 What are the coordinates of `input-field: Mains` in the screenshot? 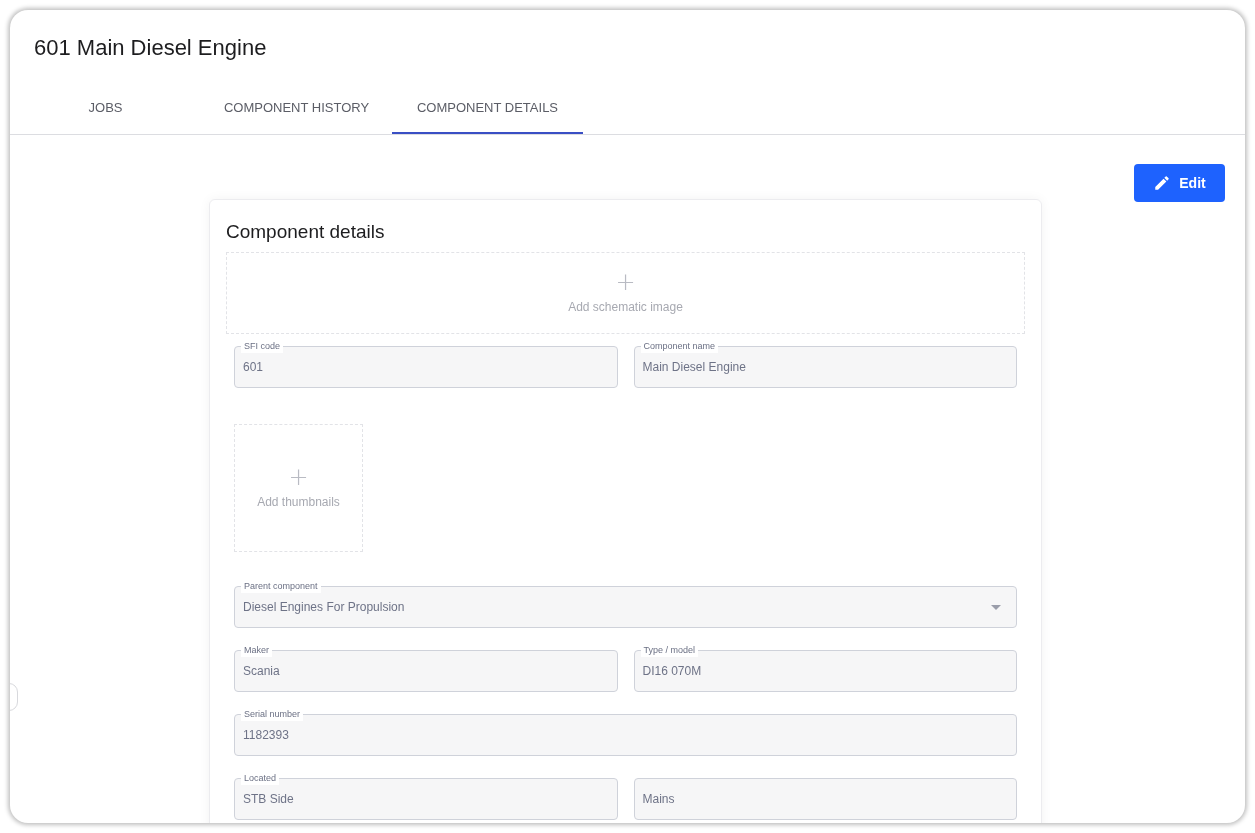 It's located at (825, 799).